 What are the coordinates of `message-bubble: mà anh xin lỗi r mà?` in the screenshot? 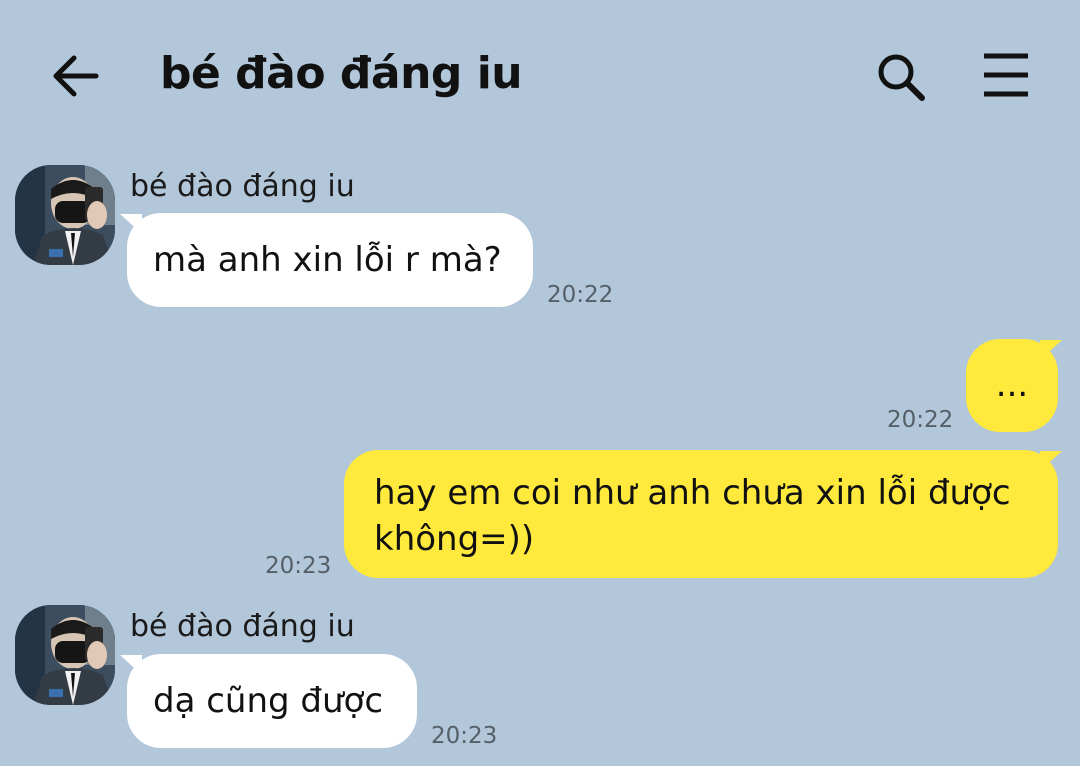 It's located at (330, 260).